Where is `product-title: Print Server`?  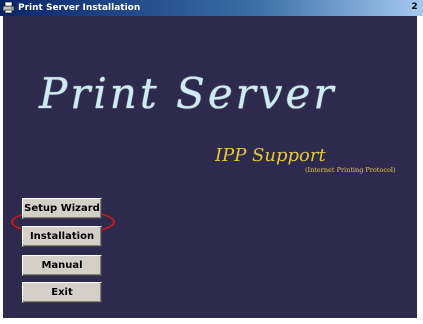 product-title: Print Server is located at coordinates (188, 93).